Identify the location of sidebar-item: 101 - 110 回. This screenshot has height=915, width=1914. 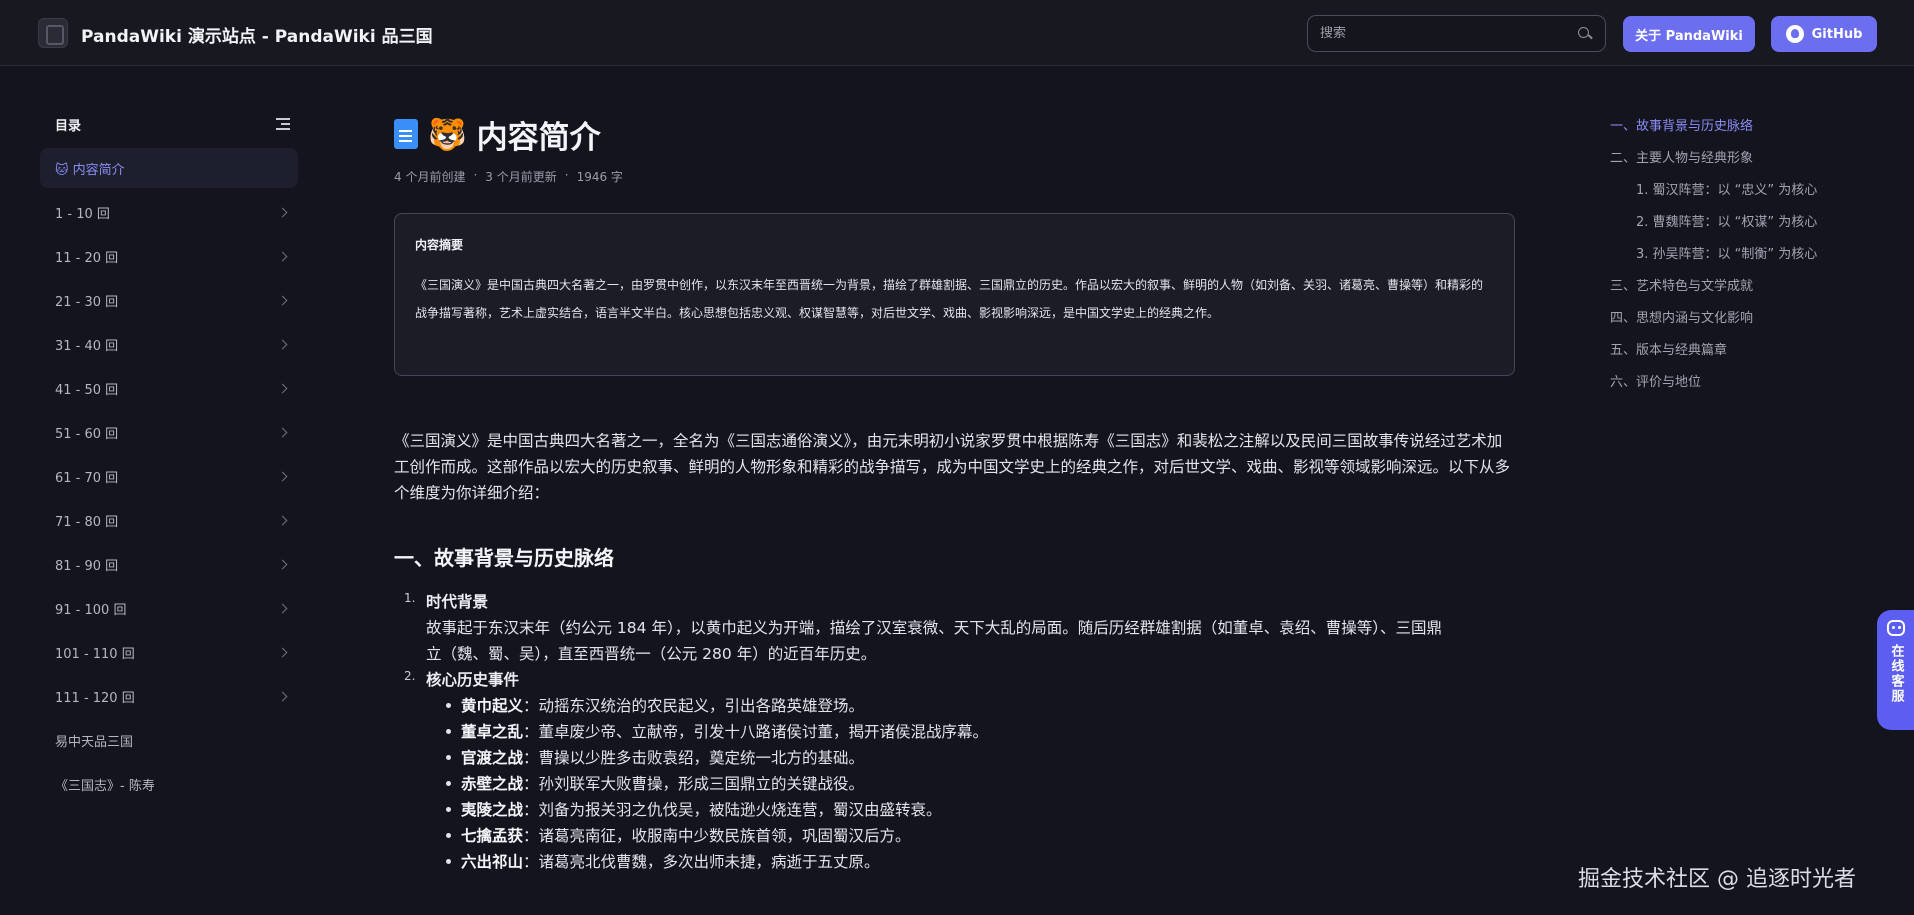
(169, 652).